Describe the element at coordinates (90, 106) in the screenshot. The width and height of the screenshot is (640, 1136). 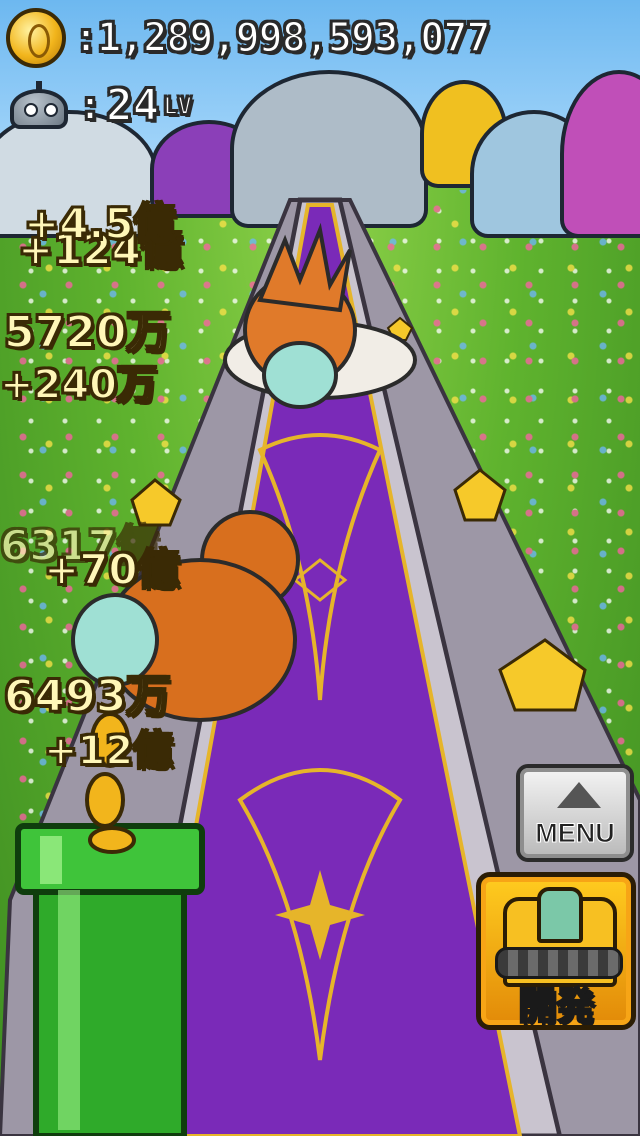
I see `level-prefix: :` at that location.